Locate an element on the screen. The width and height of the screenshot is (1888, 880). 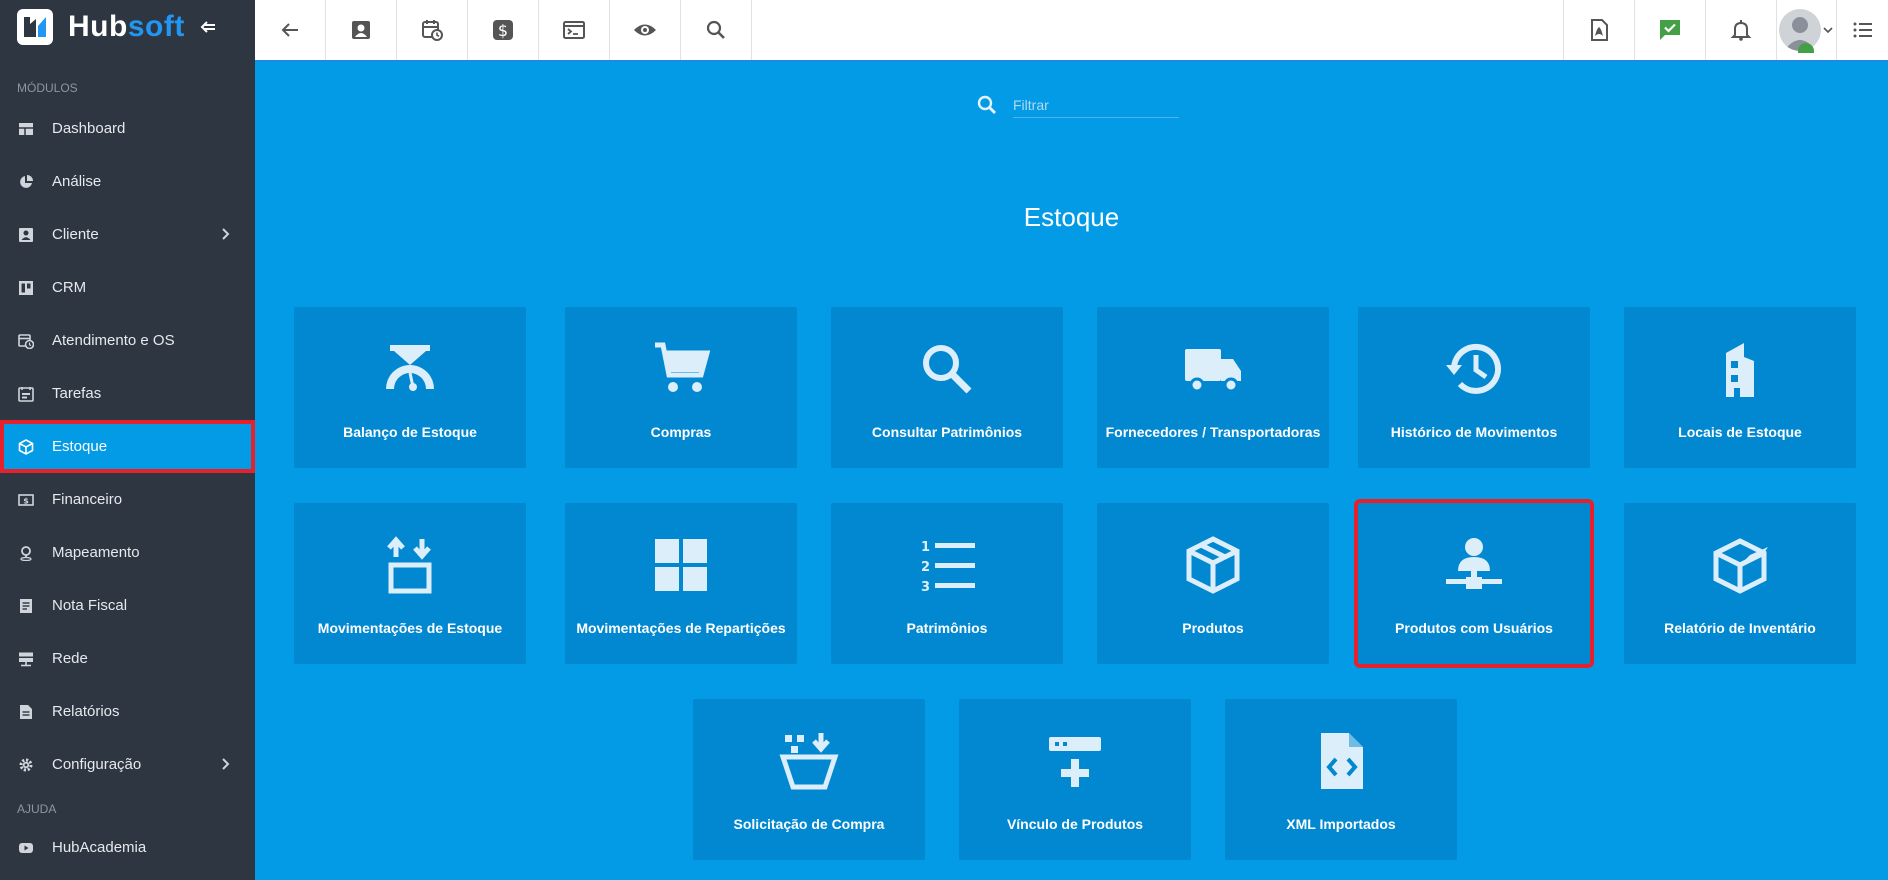
tile-label: Movimentações de Repartições is located at coordinates (681, 628).